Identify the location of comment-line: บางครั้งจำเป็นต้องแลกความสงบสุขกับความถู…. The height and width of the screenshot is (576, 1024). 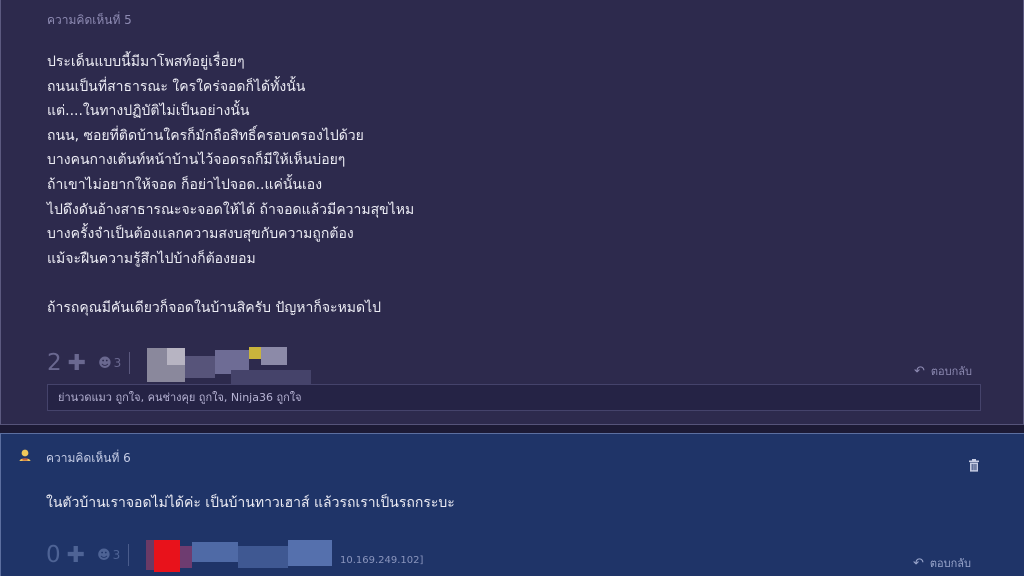
(200, 234).